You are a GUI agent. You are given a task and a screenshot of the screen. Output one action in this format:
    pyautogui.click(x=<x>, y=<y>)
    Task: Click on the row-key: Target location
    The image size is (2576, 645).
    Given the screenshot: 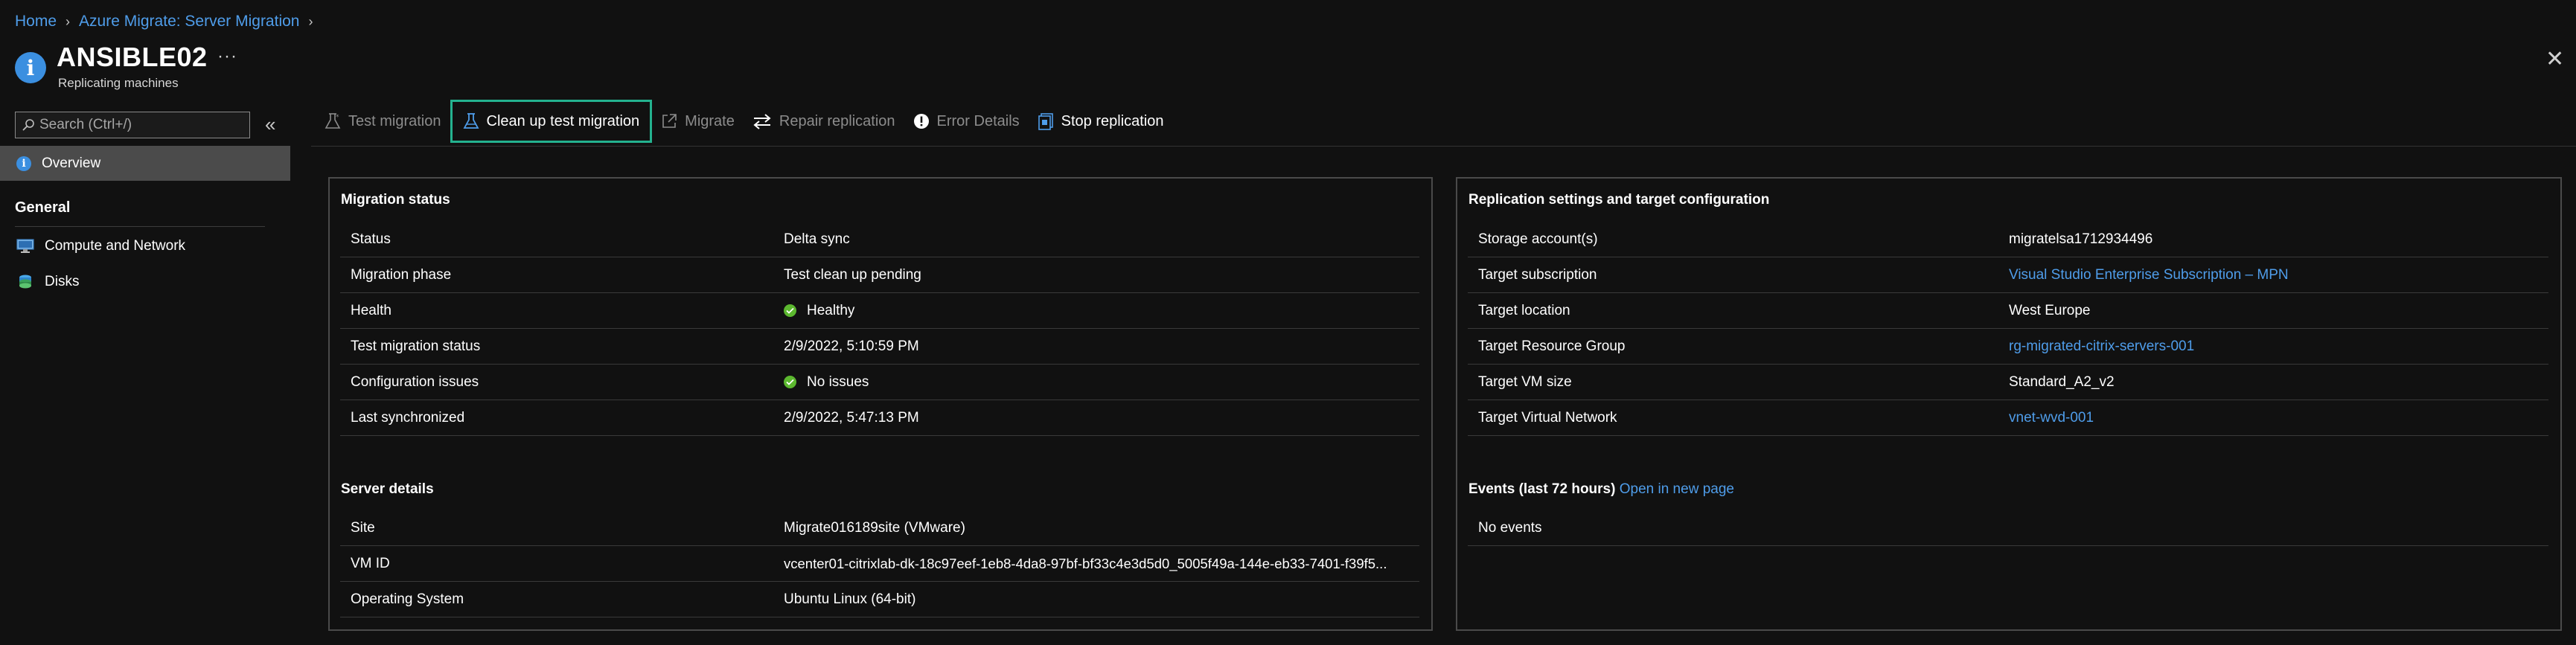 What is the action you would take?
    pyautogui.click(x=1524, y=310)
    